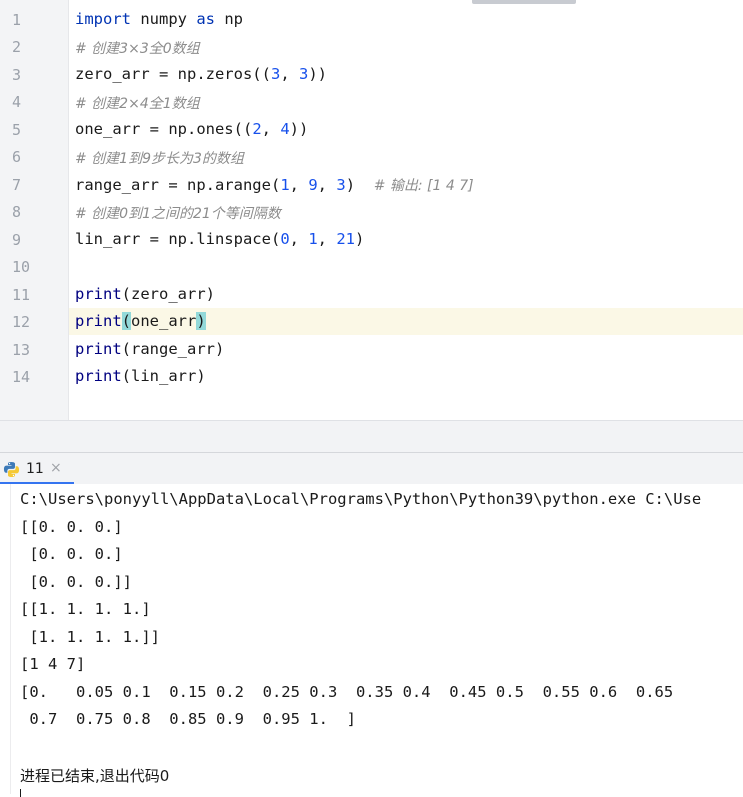  I want to click on comment: # 创建3×3全0数组, so click(137, 49).